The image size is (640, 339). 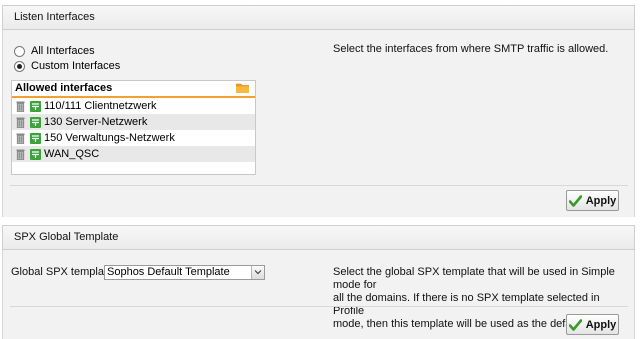 What do you see at coordinates (318, 17) in the screenshot?
I see `listen-interfaces-header: Listen Interfaces` at bounding box center [318, 17].